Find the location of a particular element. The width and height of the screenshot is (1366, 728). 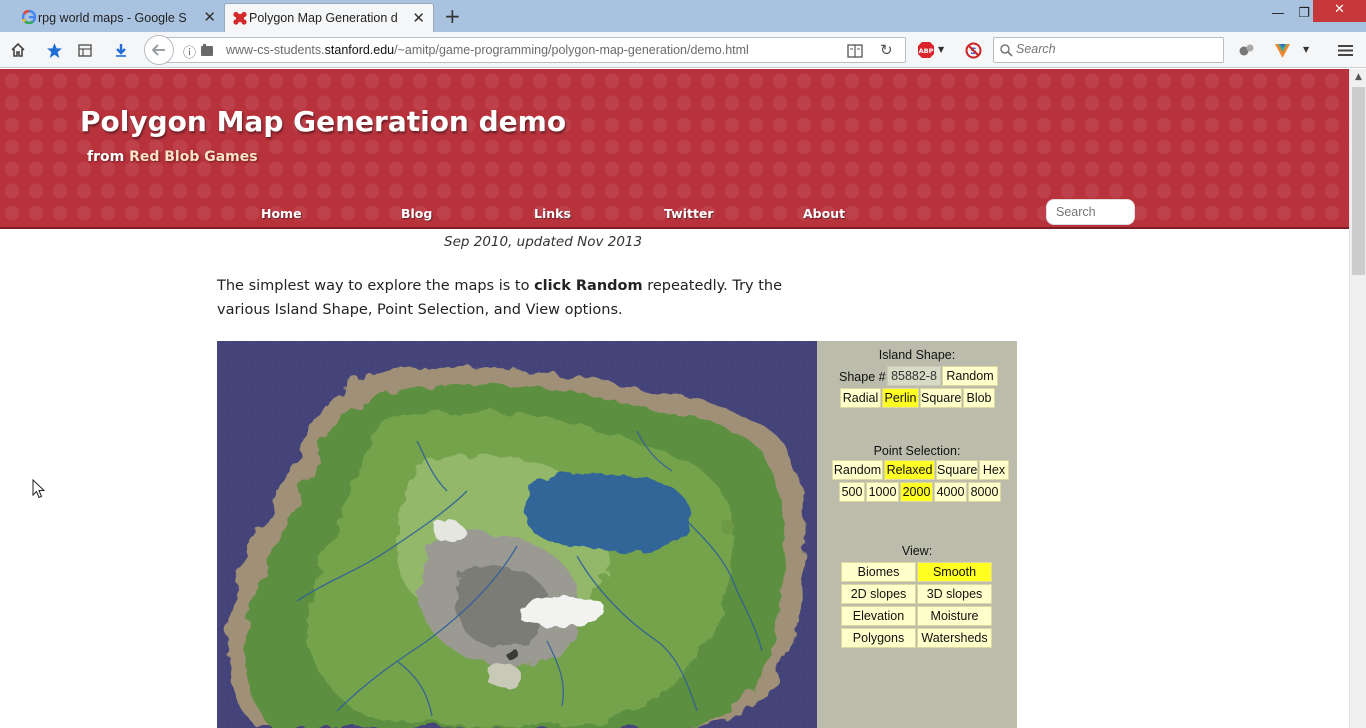

points-random-button: Random is located at coordinates (857, 470).